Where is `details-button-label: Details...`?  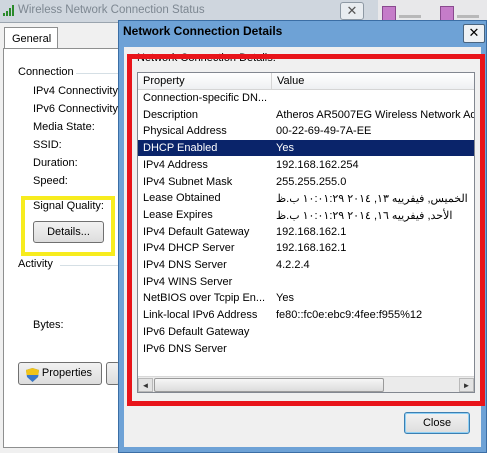
details-button-label: Details... is located at coordinates (68, 232).